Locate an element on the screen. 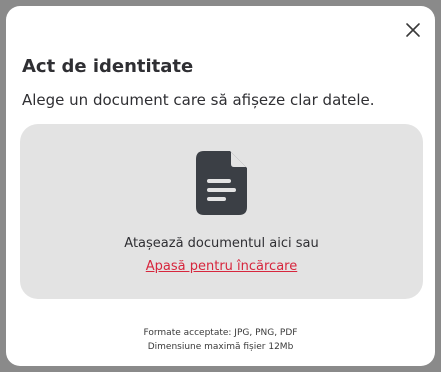 This screenshot has height=372, width=441. max-file-size-text: Dimensiune maximă fișier 12Mb is located at coordinates (220, 347).